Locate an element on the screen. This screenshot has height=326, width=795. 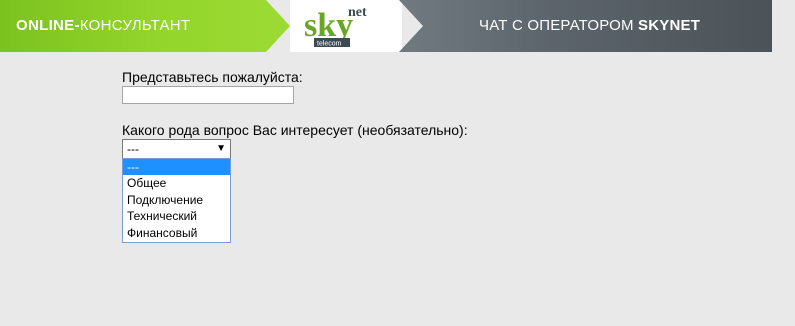
topic-select: --- ▼ is located at coordinates (176, 149).